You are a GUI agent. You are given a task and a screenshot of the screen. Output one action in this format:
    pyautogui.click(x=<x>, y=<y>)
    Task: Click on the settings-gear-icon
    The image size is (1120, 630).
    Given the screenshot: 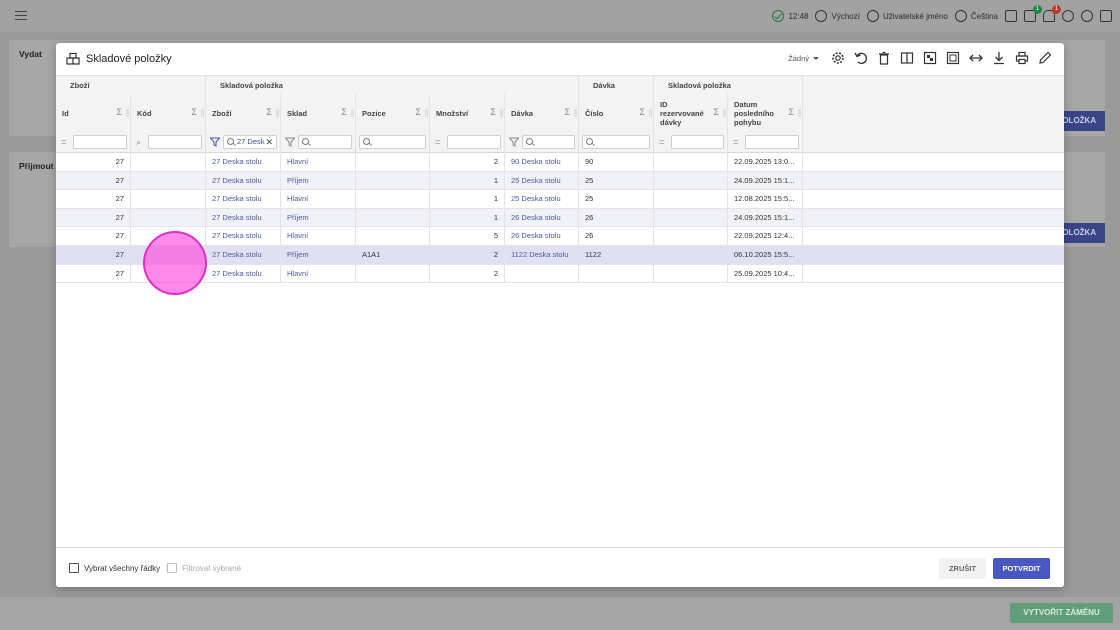 What is the action you would take?
    pyautogui.click(x=838, y=58)
    